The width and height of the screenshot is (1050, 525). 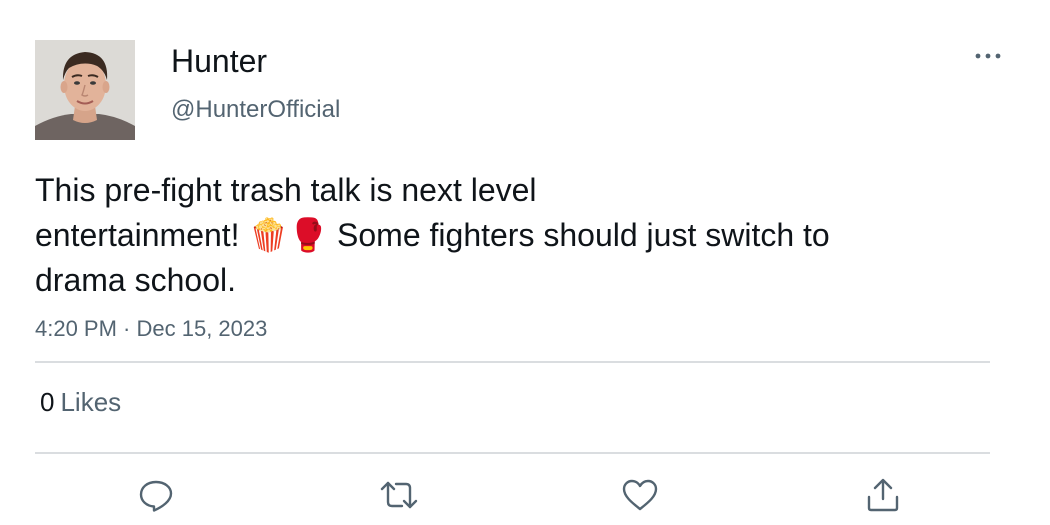 I want to click on author-handle: @HunterOfficial, so click(x=255, y=110).